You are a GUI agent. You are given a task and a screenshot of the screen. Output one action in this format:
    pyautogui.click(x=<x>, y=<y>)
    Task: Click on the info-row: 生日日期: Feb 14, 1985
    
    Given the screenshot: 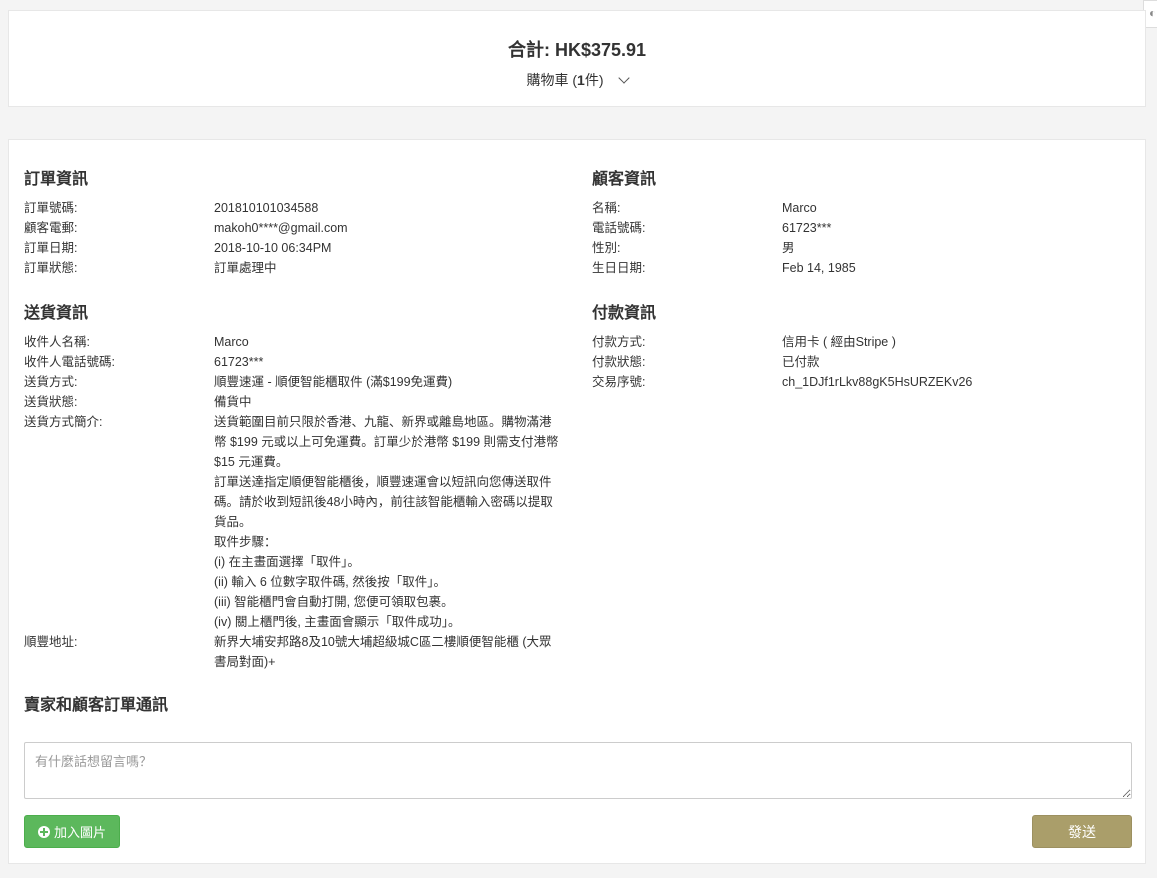 What is the action you would take?
    pyautogui.click(x=860, y=268)
    